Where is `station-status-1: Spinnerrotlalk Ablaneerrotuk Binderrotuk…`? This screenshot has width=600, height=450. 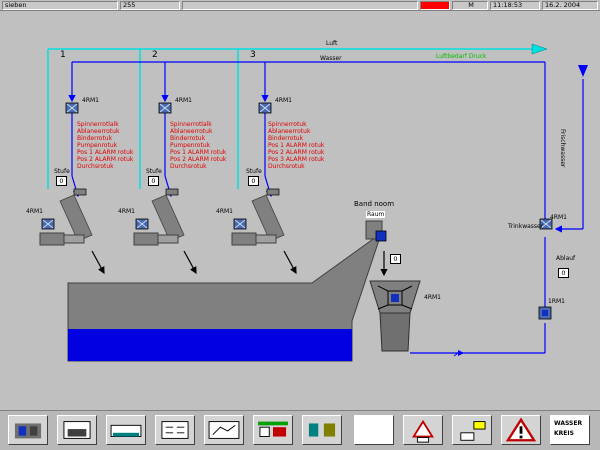
station-status-1: Spinnerrotlalk Ablaneerrotuk Binderrotuk… is located at coordinates (105, 145).